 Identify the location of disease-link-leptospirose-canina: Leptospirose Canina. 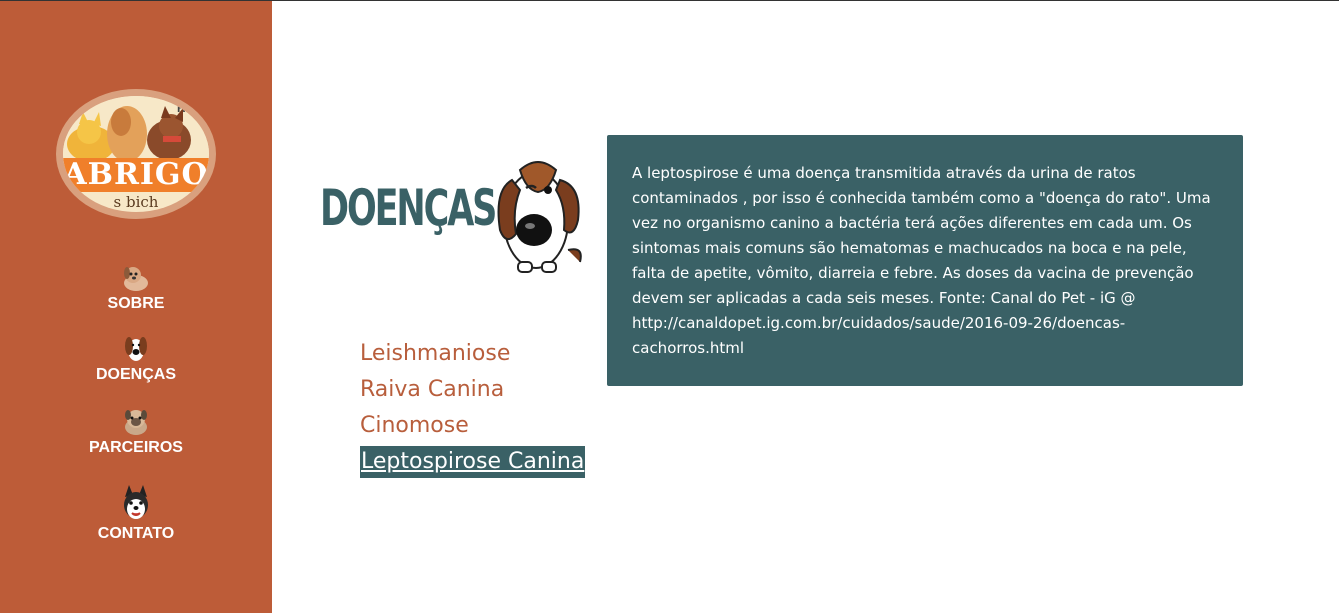
(473, 462).